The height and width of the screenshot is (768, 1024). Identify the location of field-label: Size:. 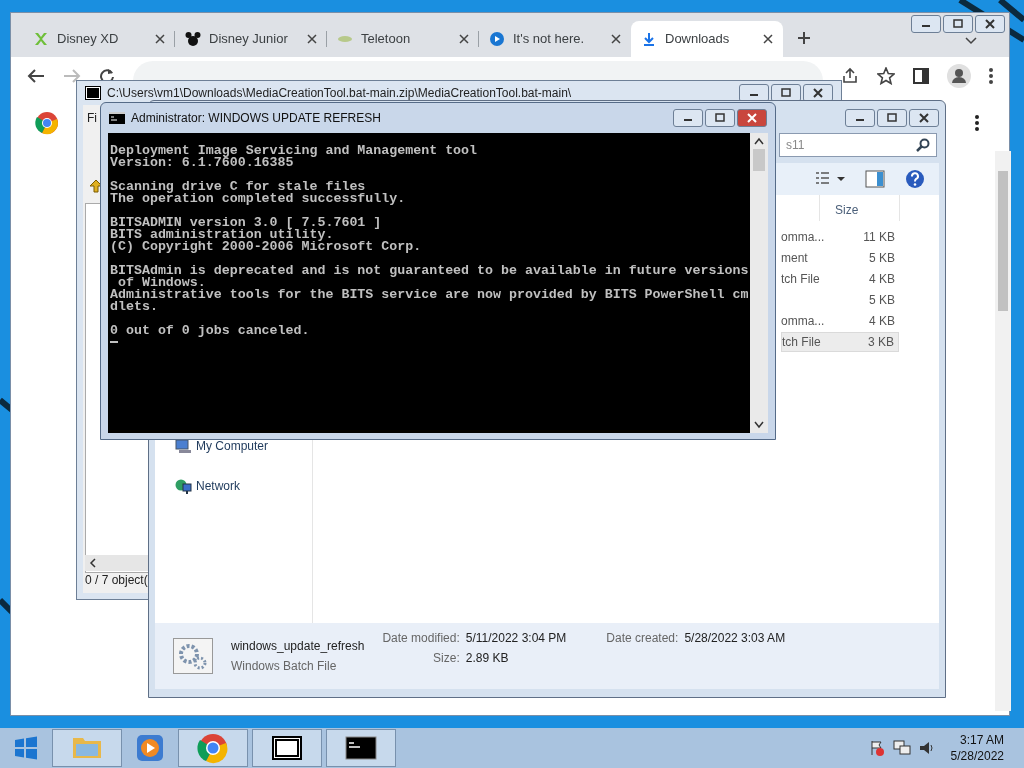
(446, 658).